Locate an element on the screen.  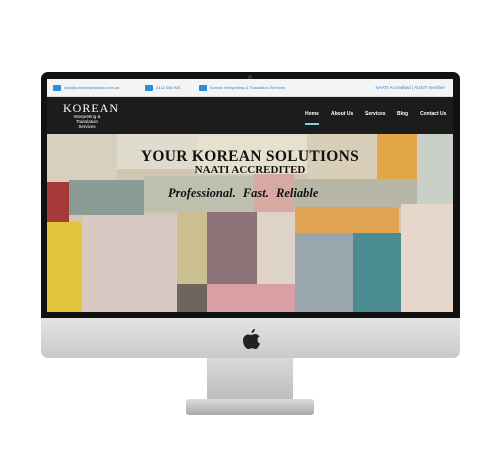
email-link: info@koreantranslation.com.au is located at coordinates (86, 87).